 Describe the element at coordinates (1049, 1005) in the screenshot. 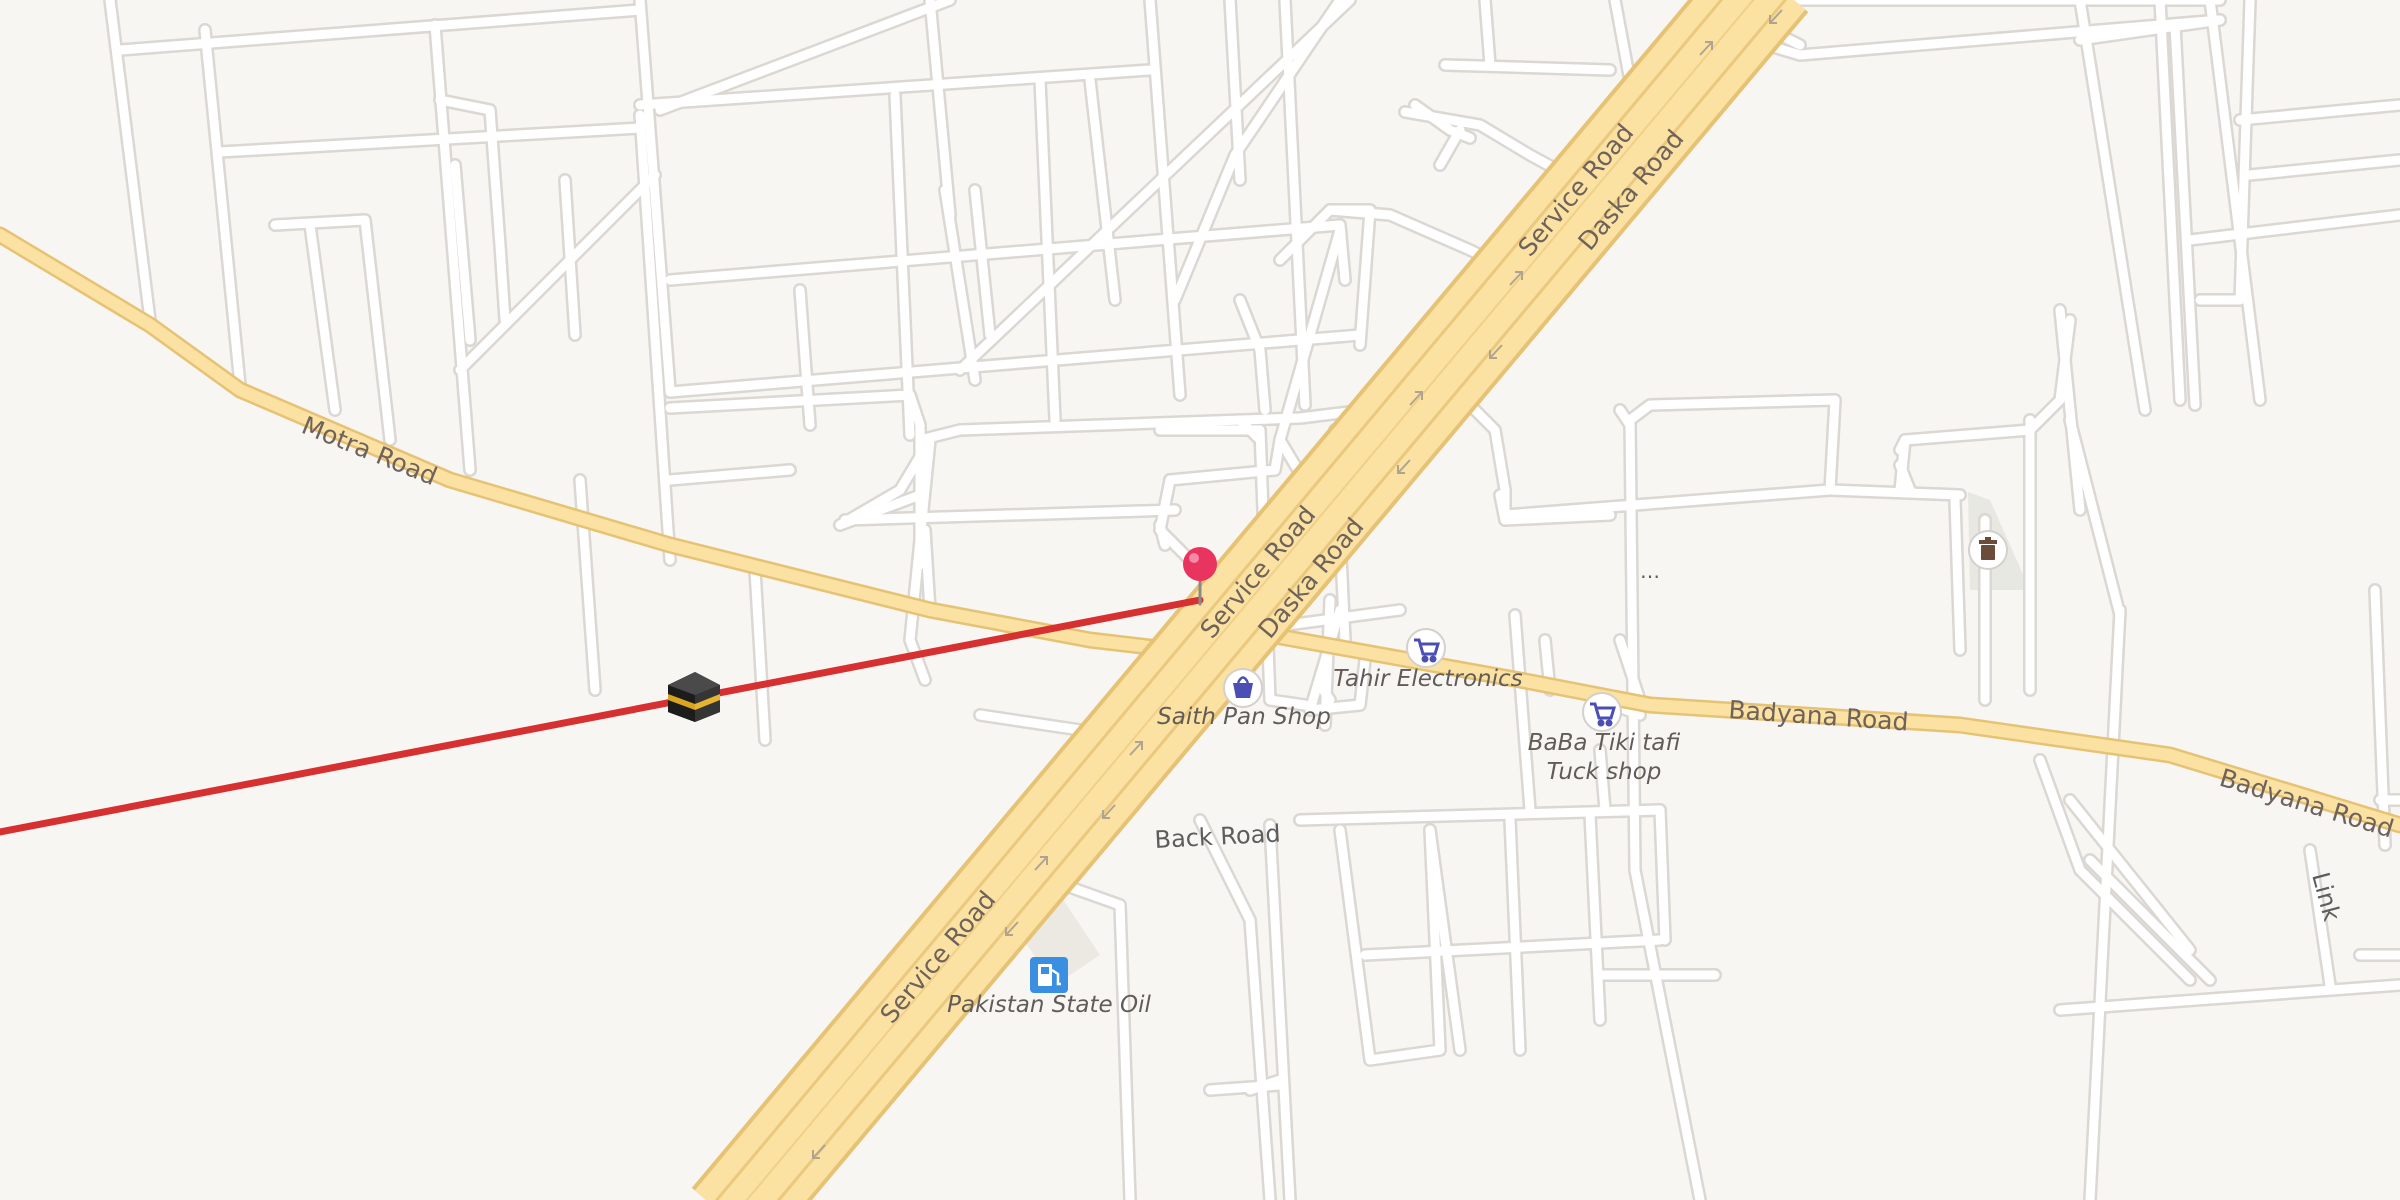

I see `poi-label-pso: Pakistan State Oil` at that location.